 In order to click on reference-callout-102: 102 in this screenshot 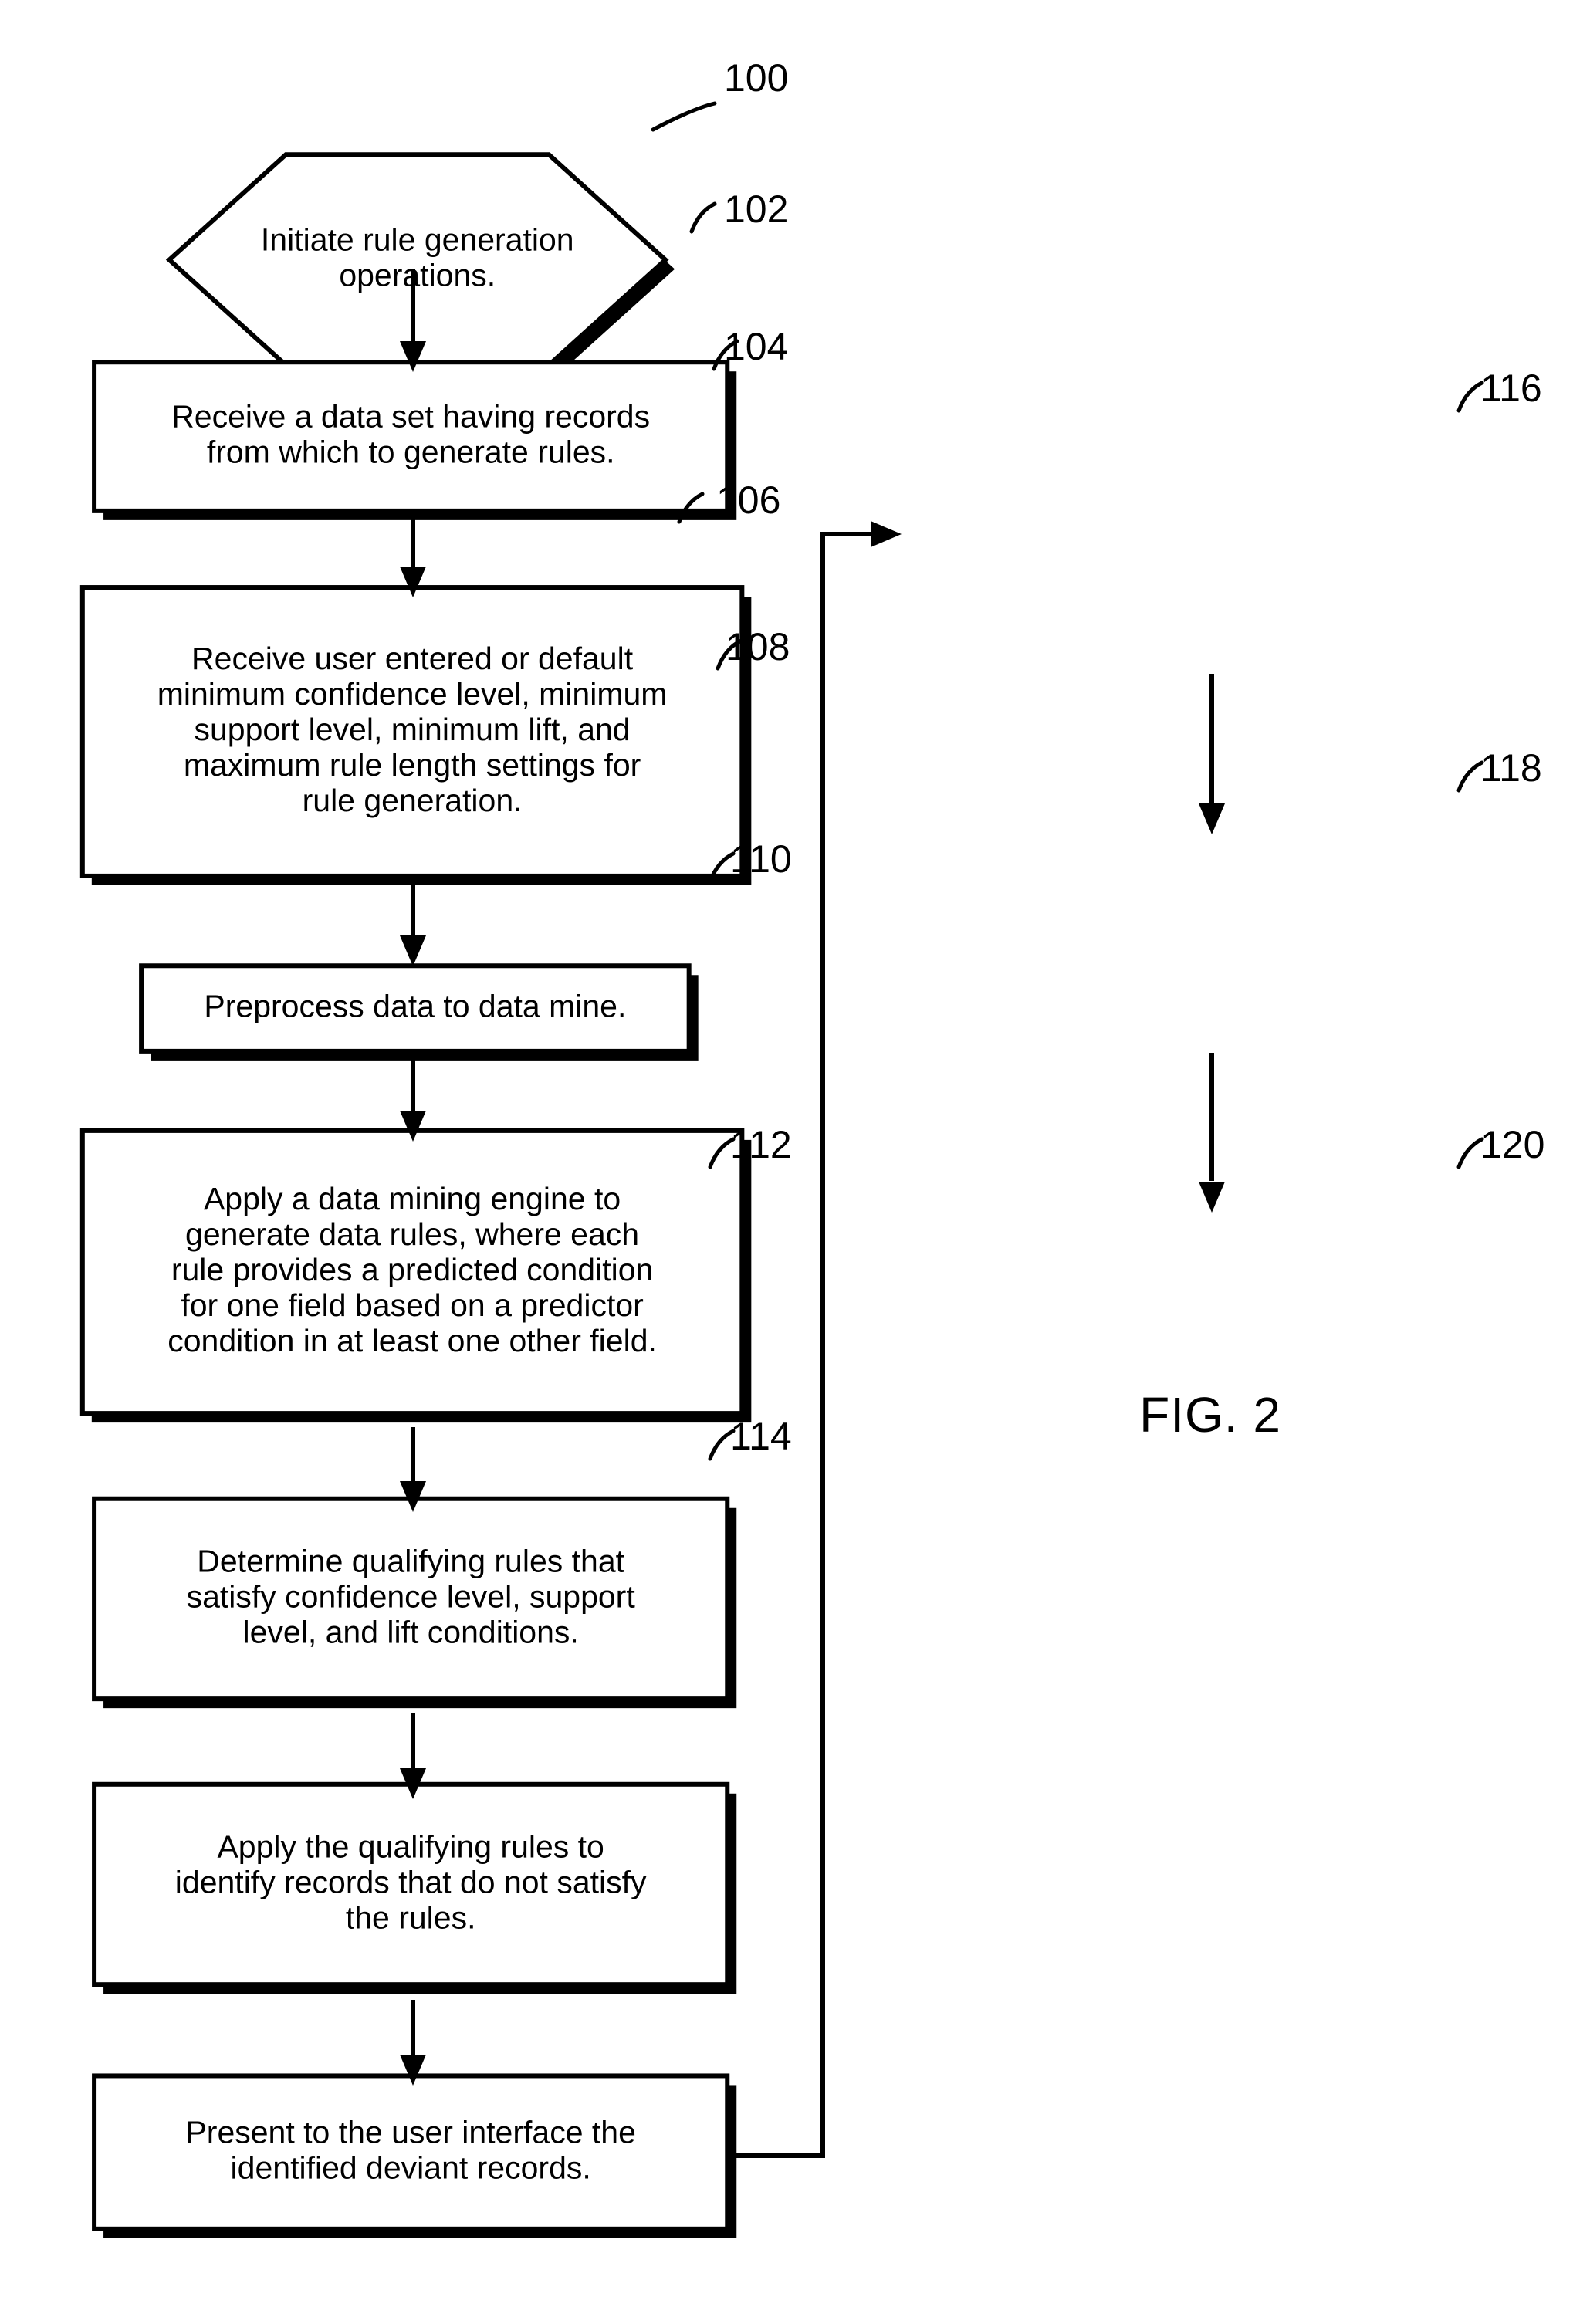, I will do `click(738, 211)`.